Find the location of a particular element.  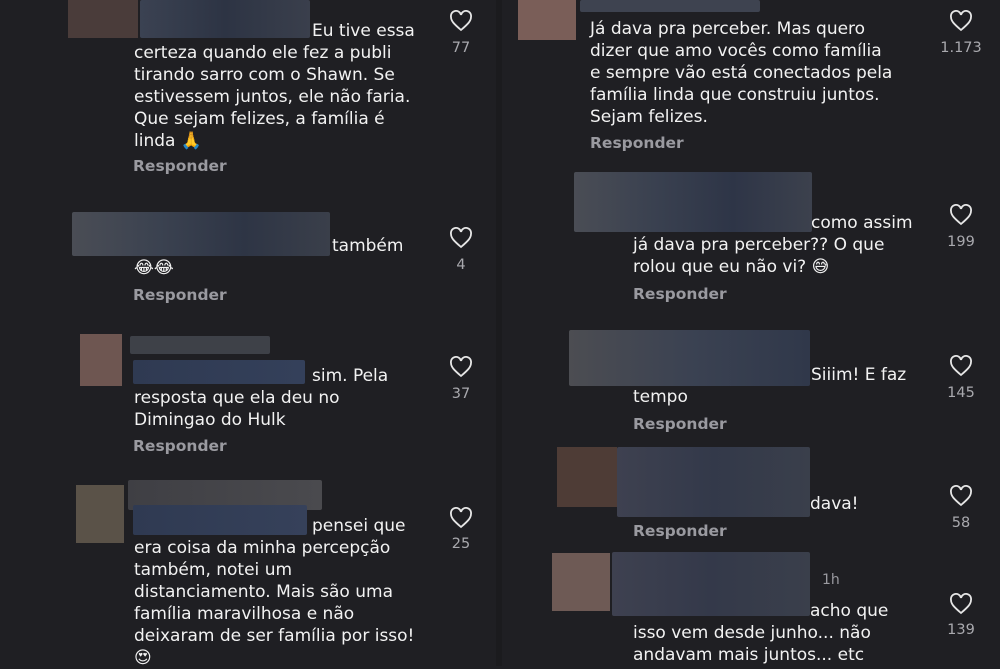

like-count: 37 is located at coordinates (461, 394).